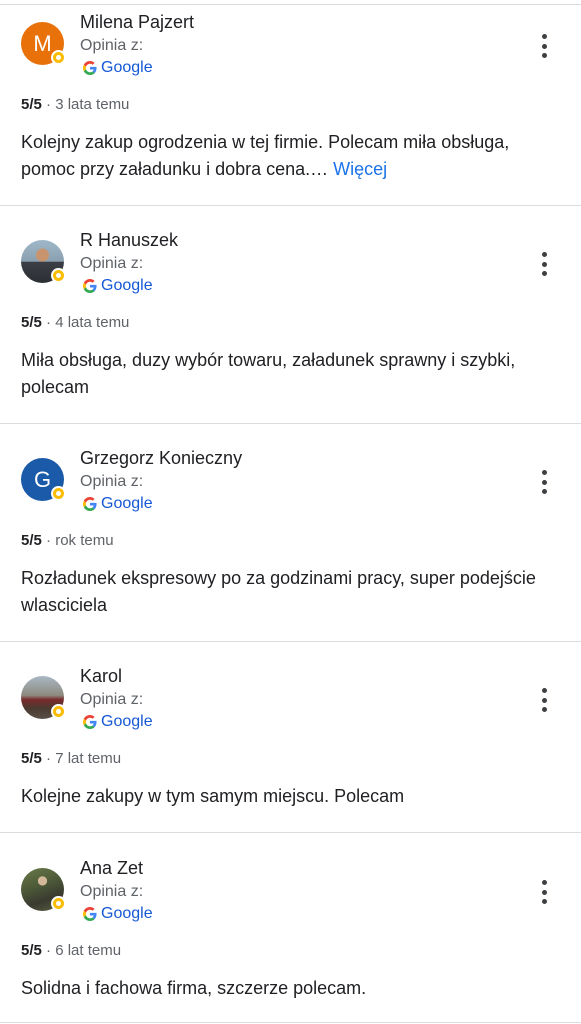 The height and width of the screenshot is (1024, 581). I want to click on avatar: M, so click(43, 43).